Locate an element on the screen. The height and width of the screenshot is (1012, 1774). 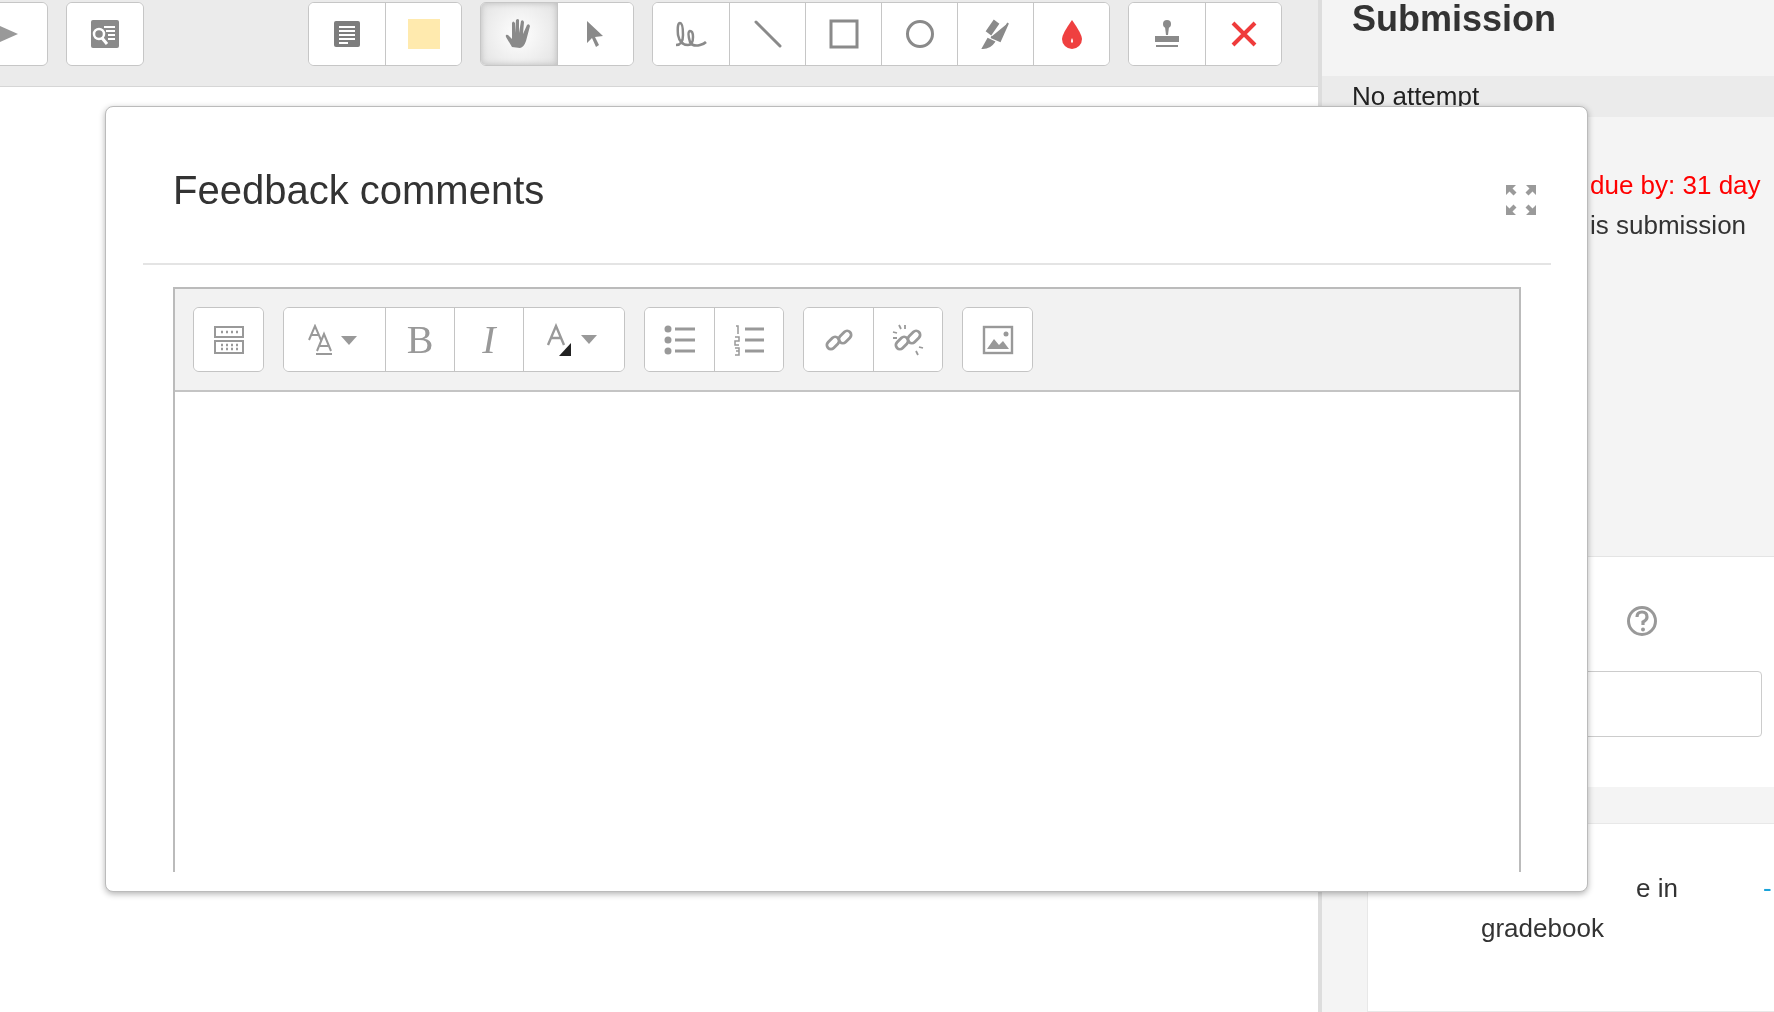
font-color-button is located at coordinates (573, 339).